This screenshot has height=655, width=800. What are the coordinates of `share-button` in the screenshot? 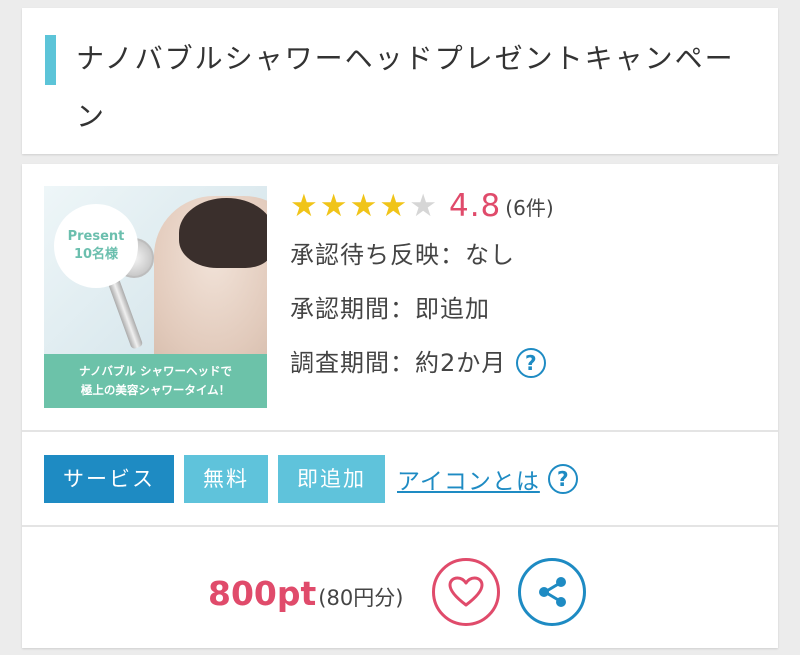 It's located at (552, 592).